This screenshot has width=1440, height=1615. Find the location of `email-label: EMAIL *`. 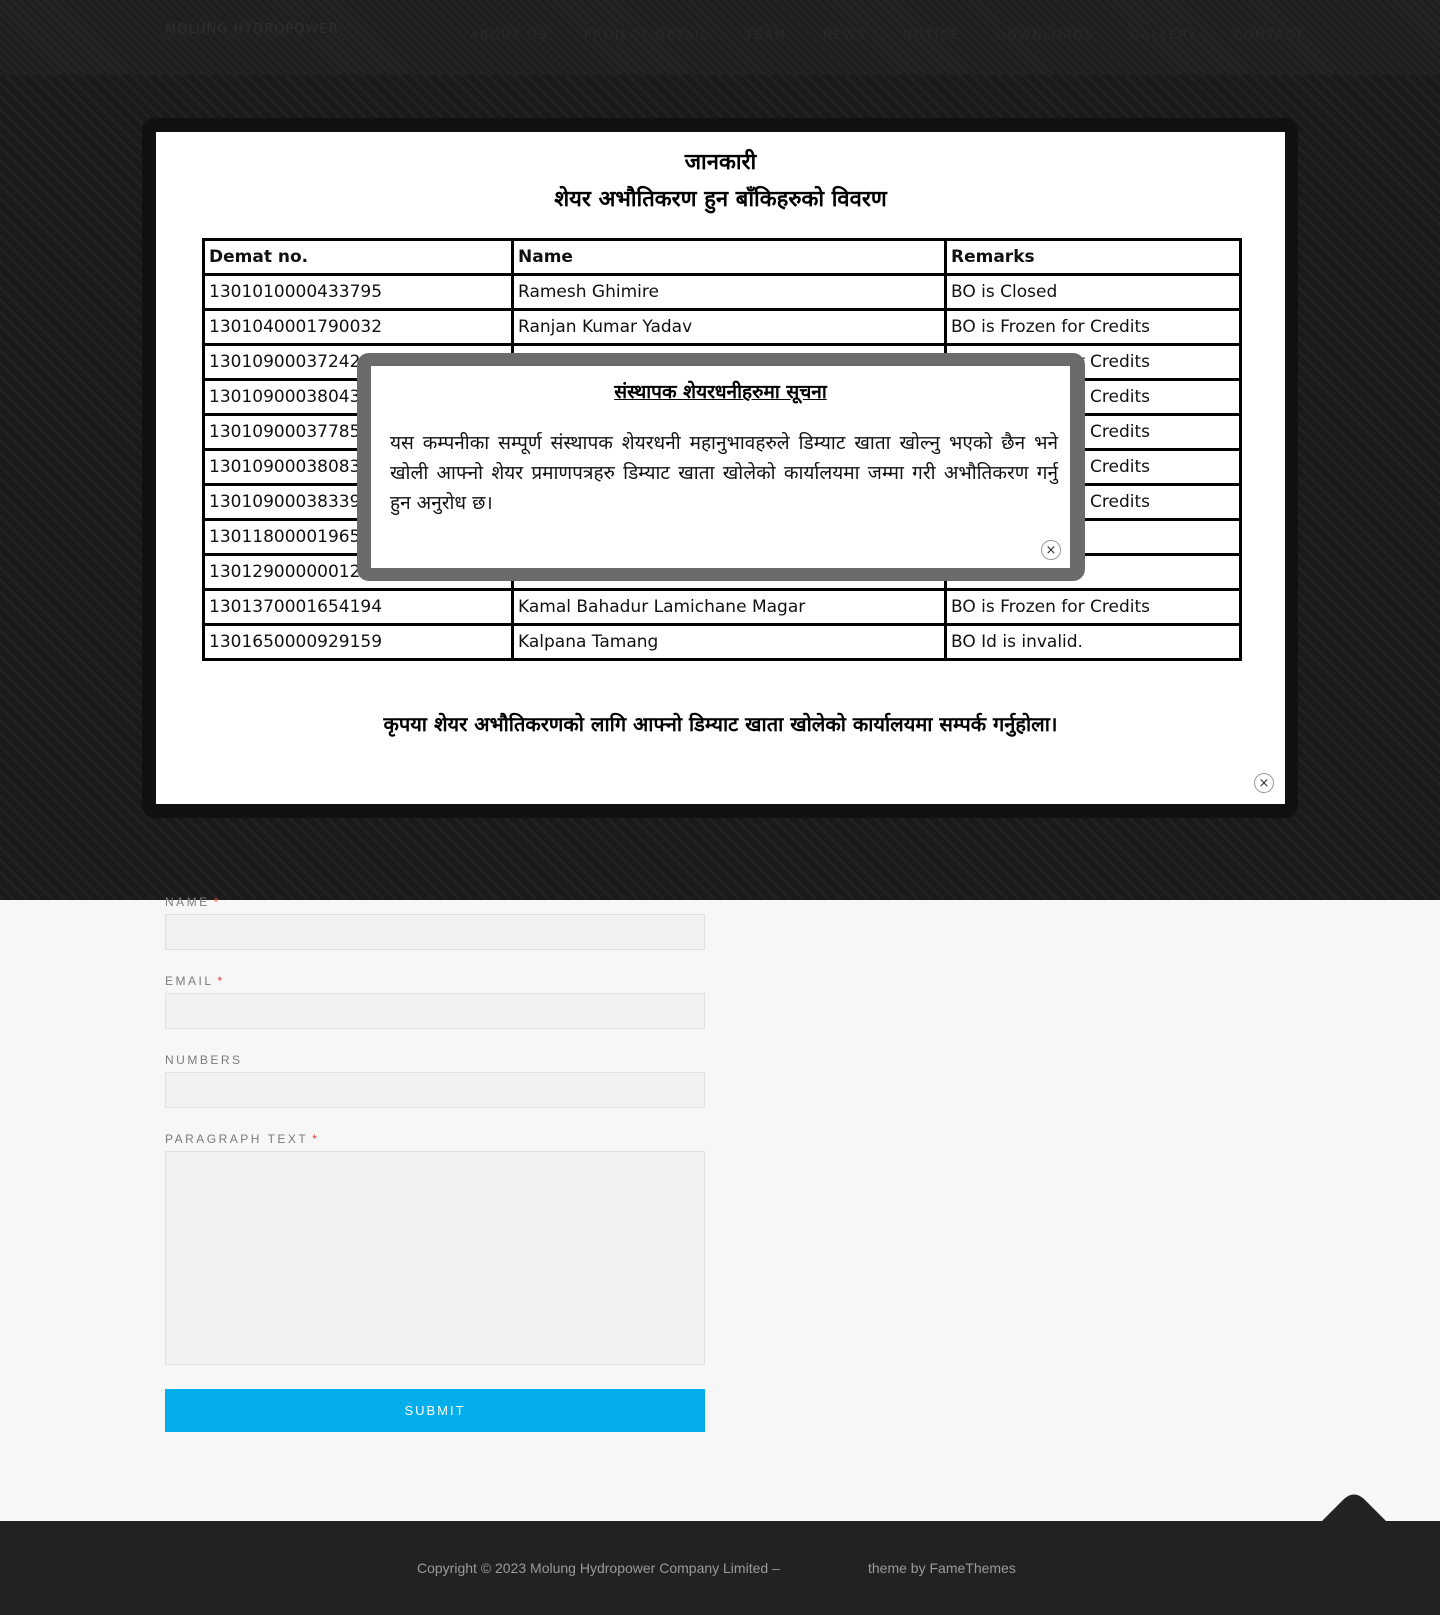

email-label: EMAIL * is located at coordinates (195, 981).